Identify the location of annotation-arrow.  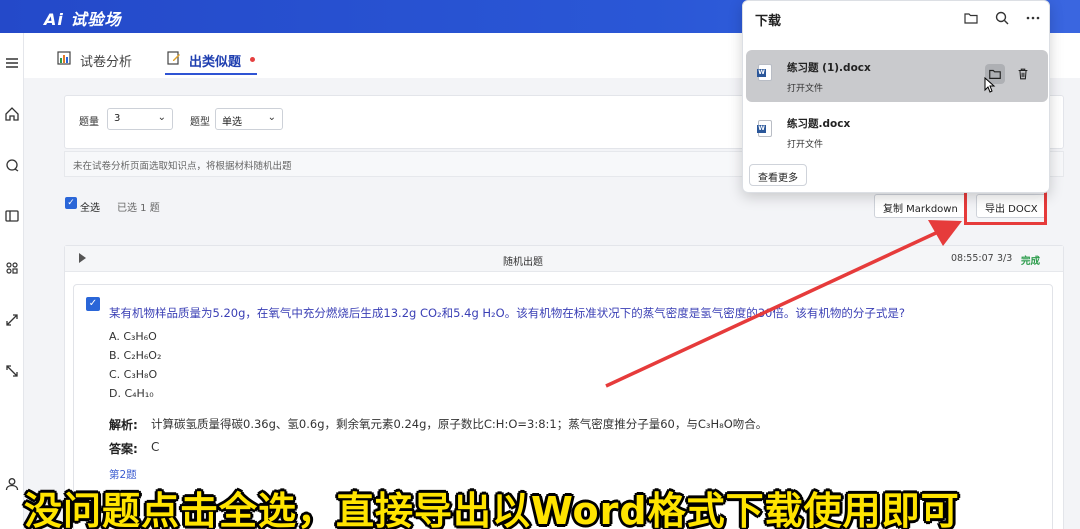
(783, 304).